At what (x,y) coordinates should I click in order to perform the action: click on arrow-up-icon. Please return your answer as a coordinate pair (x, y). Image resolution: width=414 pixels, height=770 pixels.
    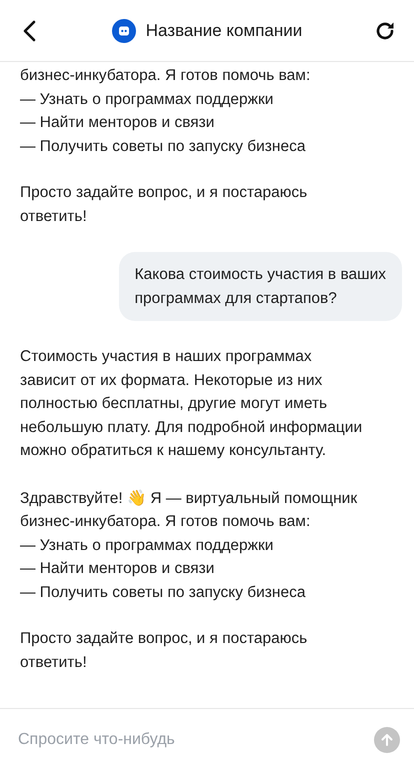
    Looking at the image, I should click on (387, 739).